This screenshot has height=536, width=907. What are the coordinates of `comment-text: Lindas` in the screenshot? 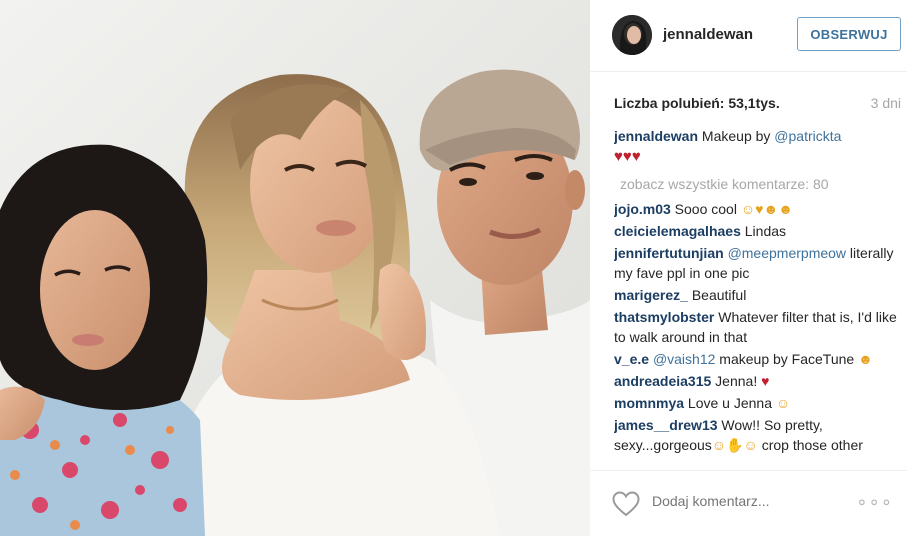 It's located at (763, 231).